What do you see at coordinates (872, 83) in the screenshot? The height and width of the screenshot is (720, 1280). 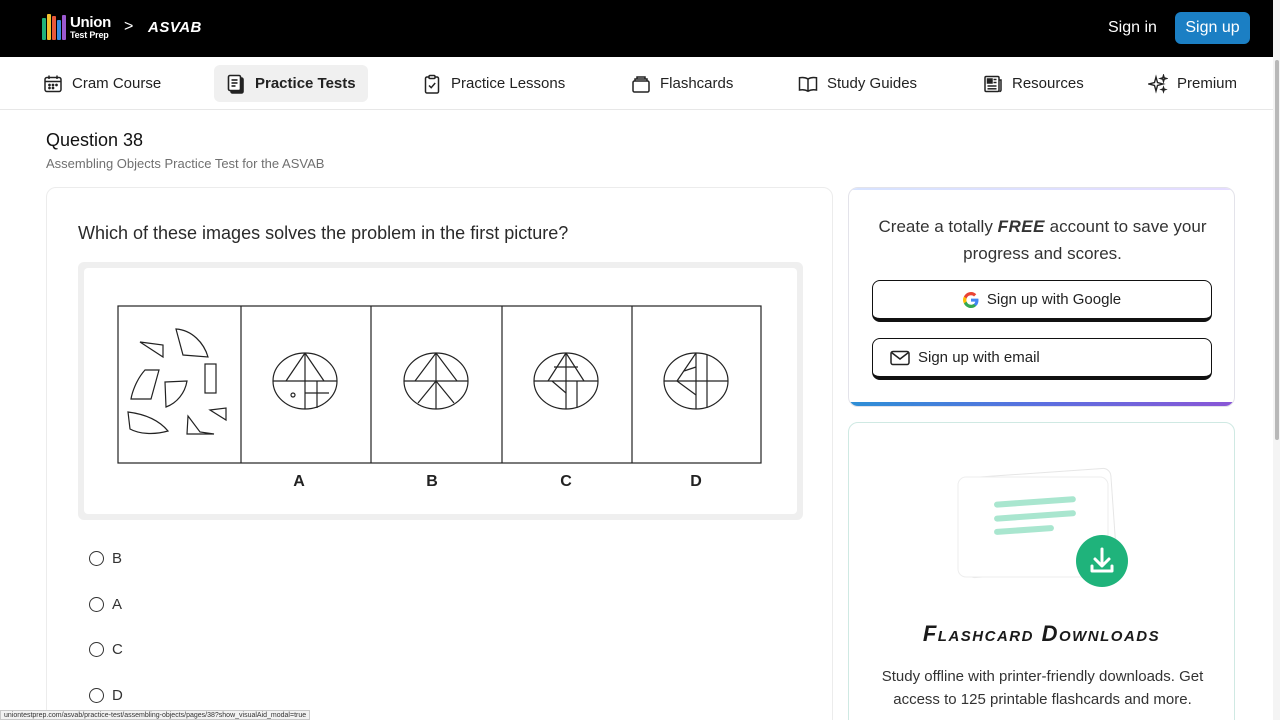 I see `nav-label: Study Guides` at bounding box center [872, 83].